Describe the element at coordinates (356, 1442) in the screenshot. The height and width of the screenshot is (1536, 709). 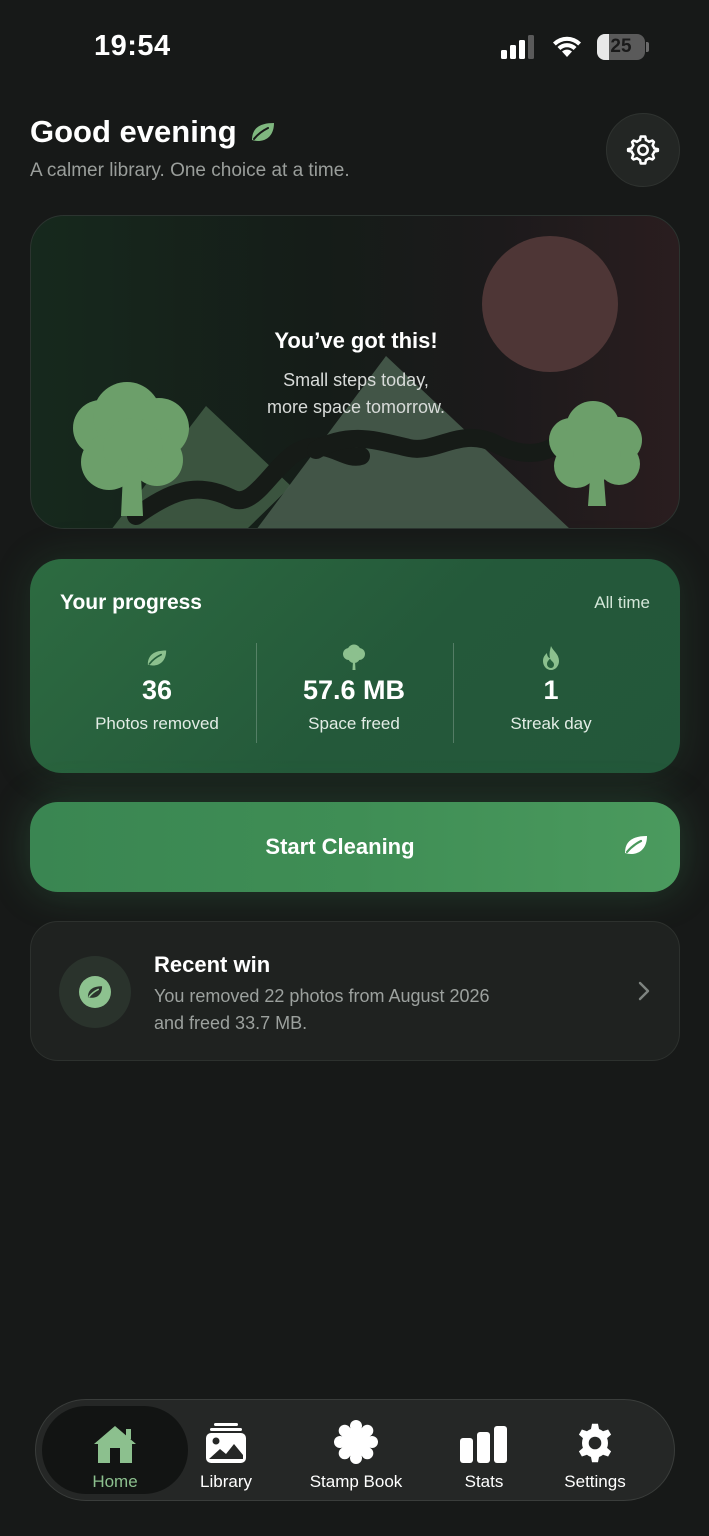
I see `stamp-icon` at that location.